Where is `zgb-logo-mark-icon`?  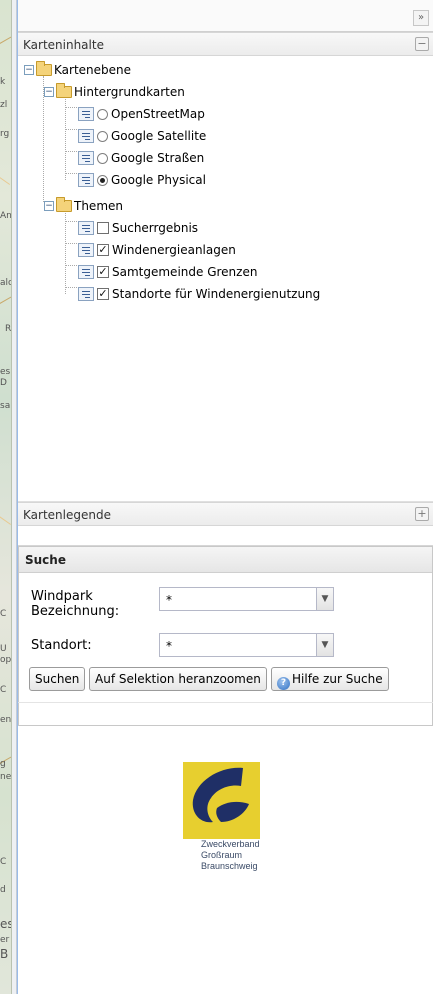
zgb-logo-mark-icon is located at coordinates (220, 795).